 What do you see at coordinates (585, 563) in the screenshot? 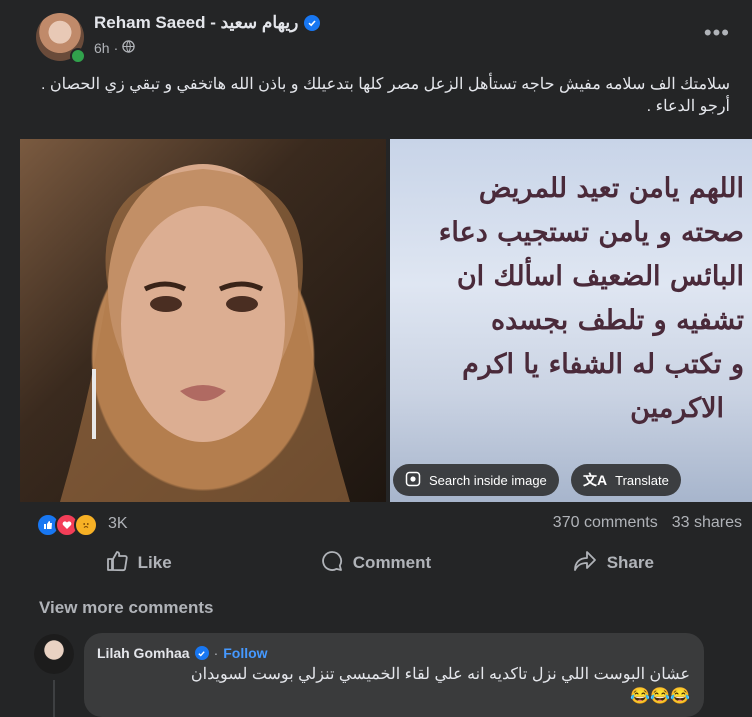
I see `share-arrow-icon` at bounding box center [585, 563].